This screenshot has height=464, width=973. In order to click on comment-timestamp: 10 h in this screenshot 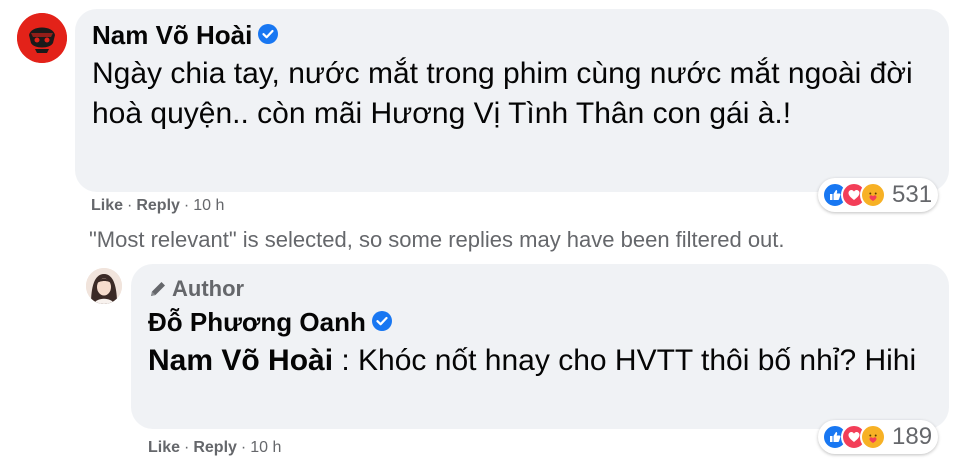, I will do `click(208, 206)`.